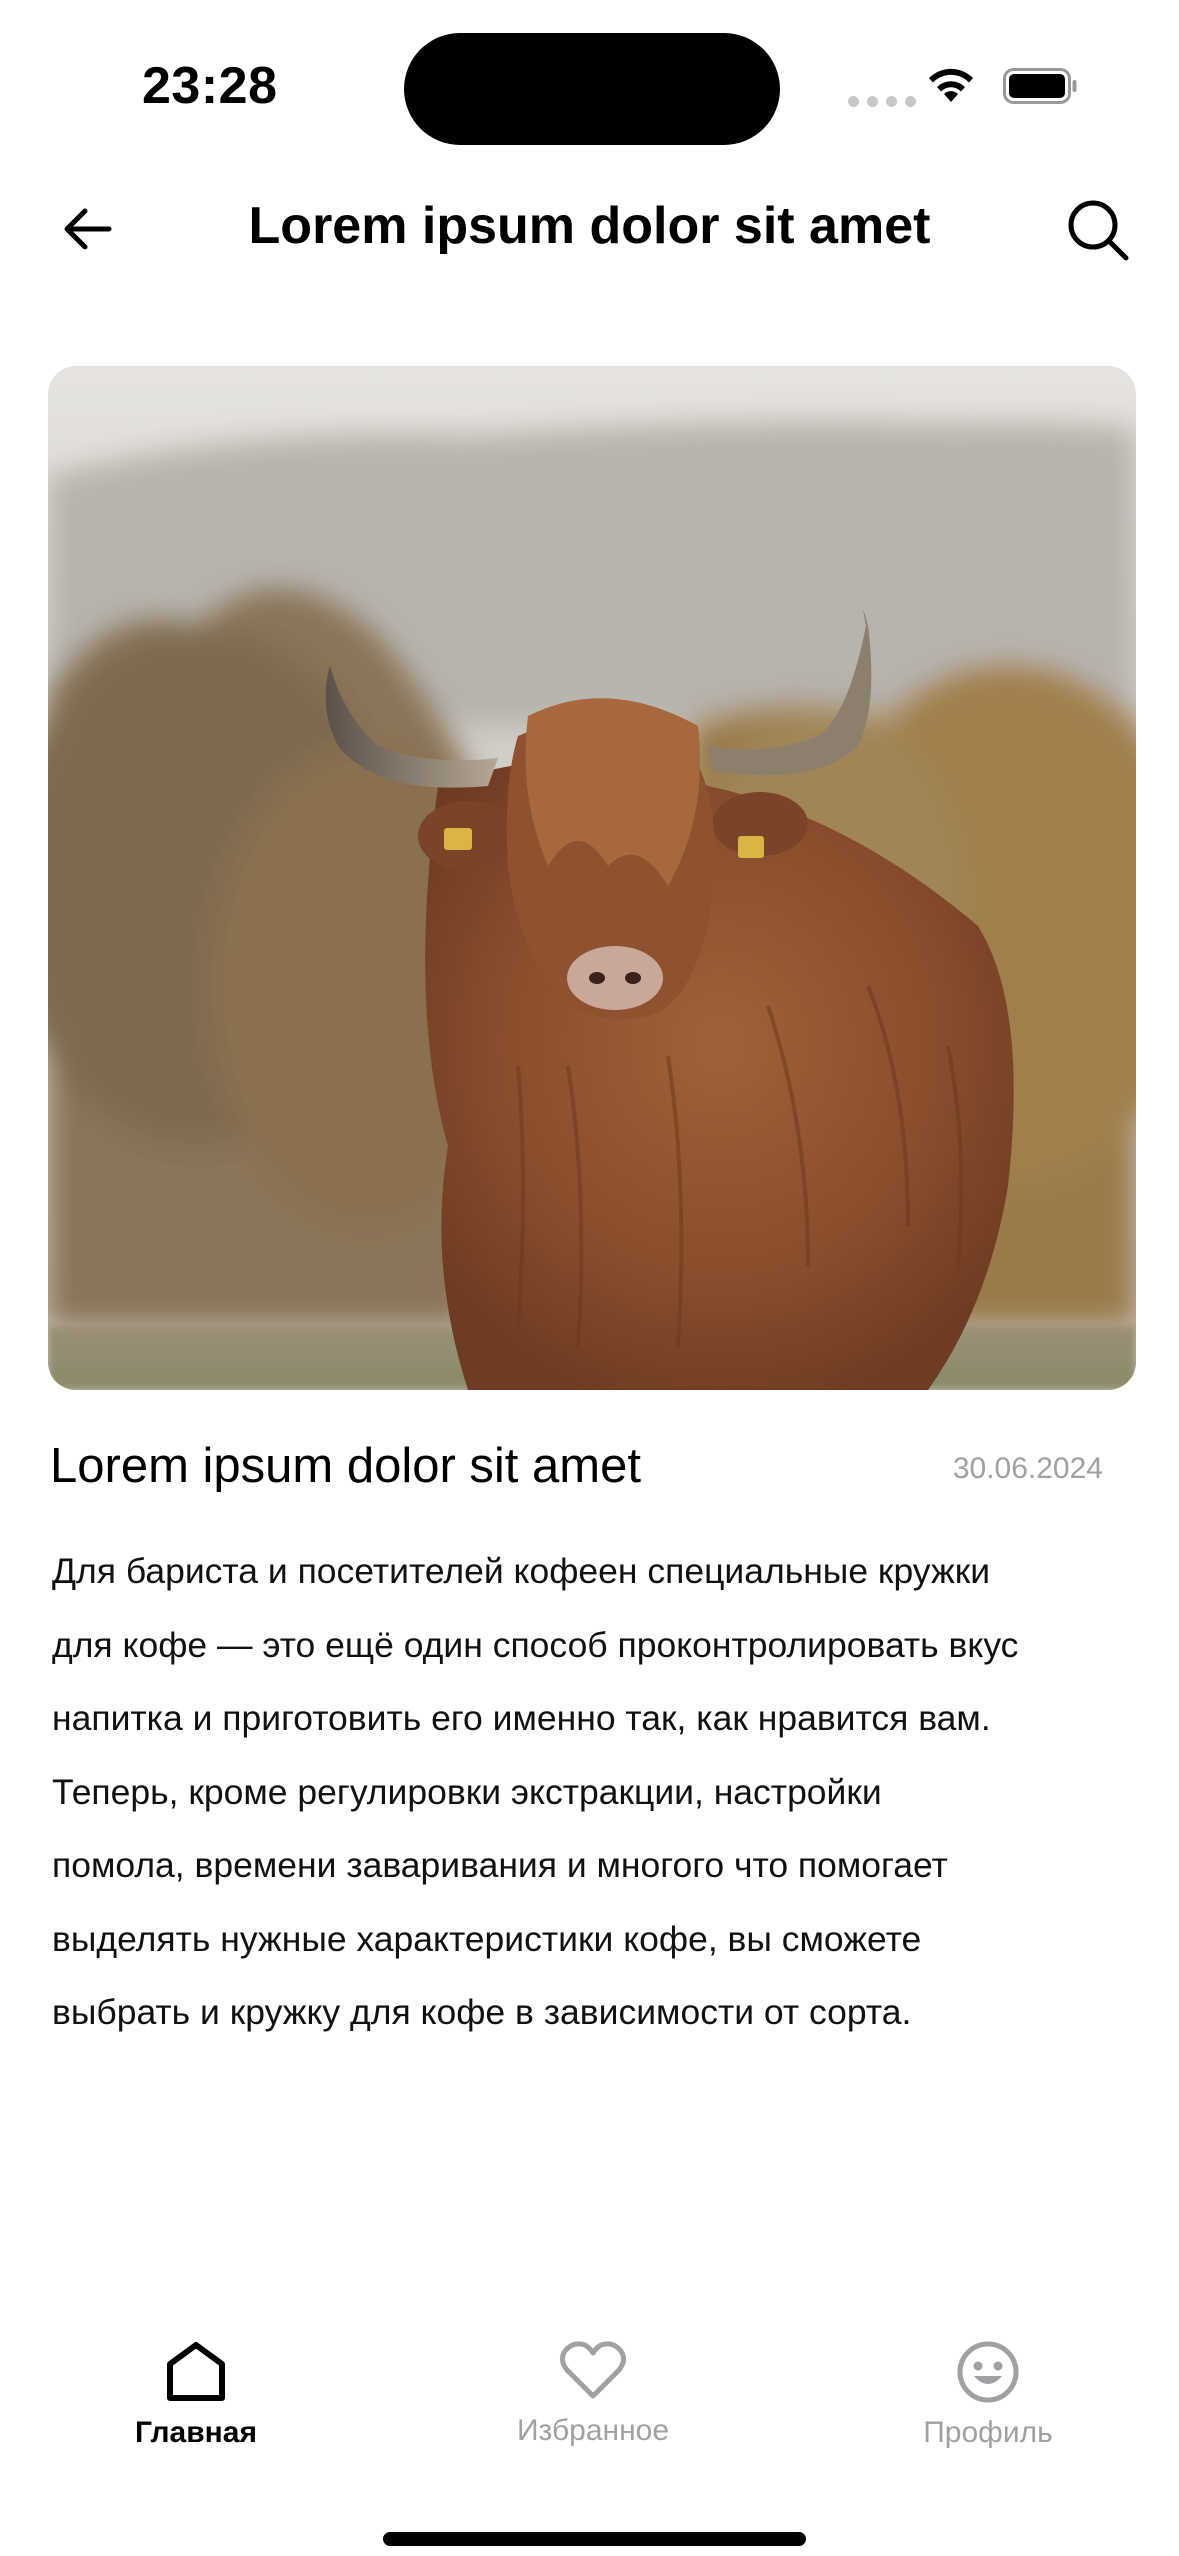 The width and height of the screenshot is (1179, 2556). I want to click on tab-favorites: Избранное, so click(593, 2394).